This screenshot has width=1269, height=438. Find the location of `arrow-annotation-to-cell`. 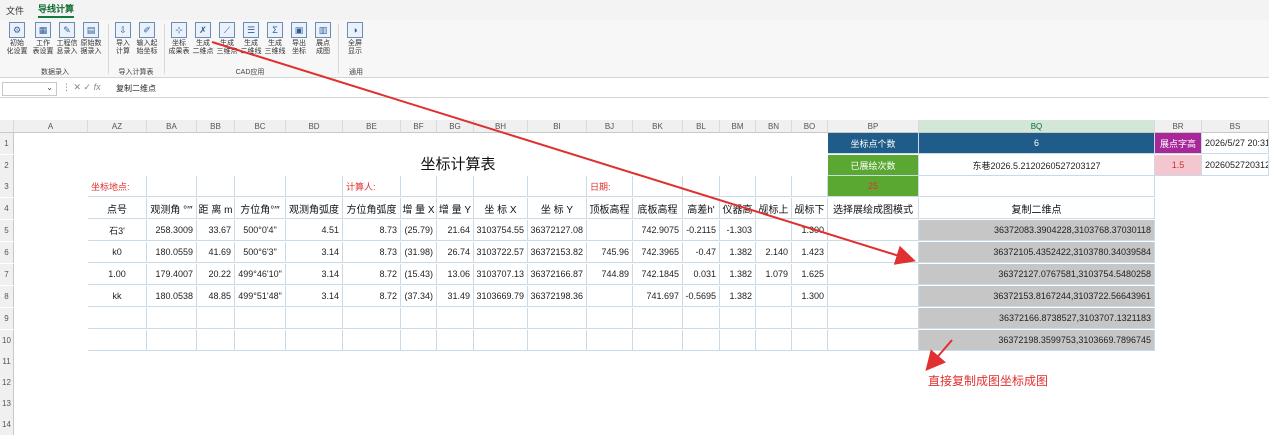

arrow-annotation-to-cell is located at coordinates (939, 355).